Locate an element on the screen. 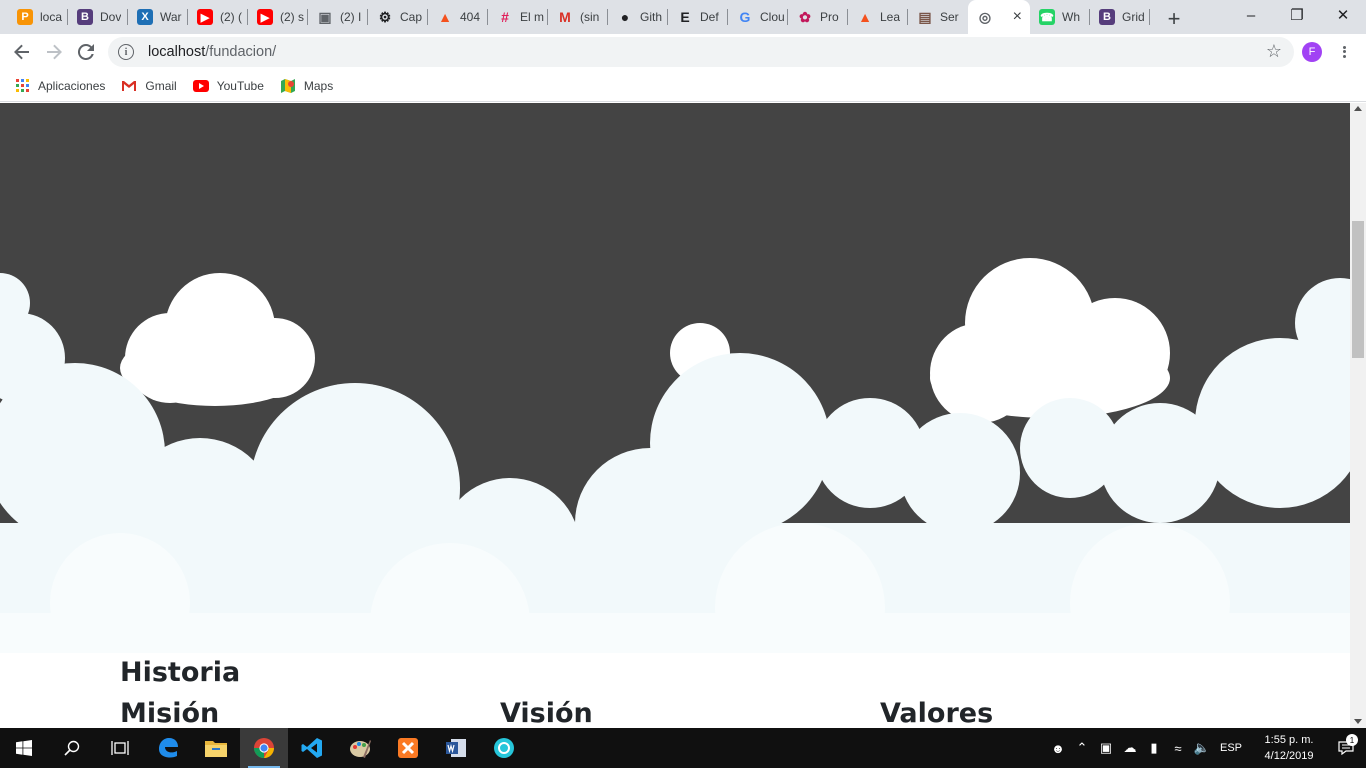 Image resolution: width=1366 pixels, height=768 pixels. page-scrollbar is located at coordinates (1358, 415).